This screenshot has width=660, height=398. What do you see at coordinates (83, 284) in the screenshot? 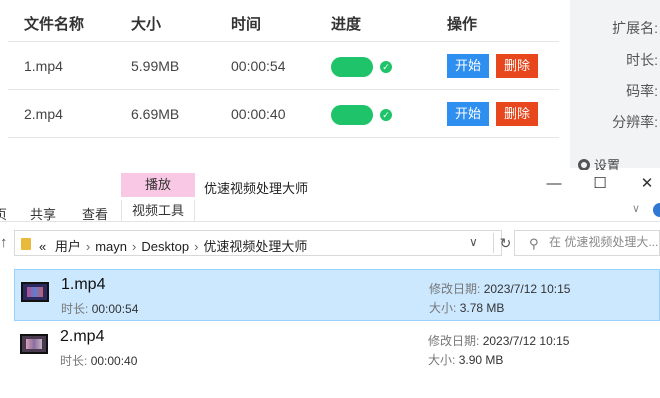
I see `file-name: 1.mp4` at bounding box center [83, 284].